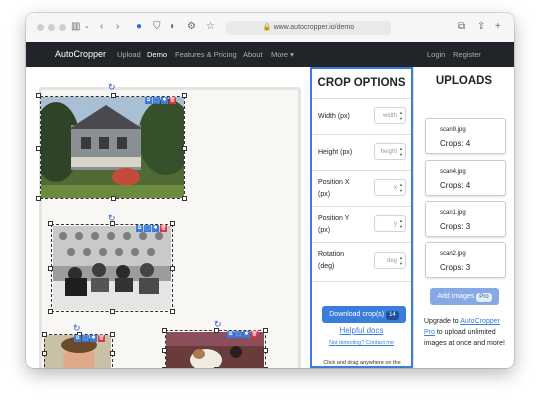  I want to click on upload-card: scan1.jpg Crops: 3, so click(465, 219).